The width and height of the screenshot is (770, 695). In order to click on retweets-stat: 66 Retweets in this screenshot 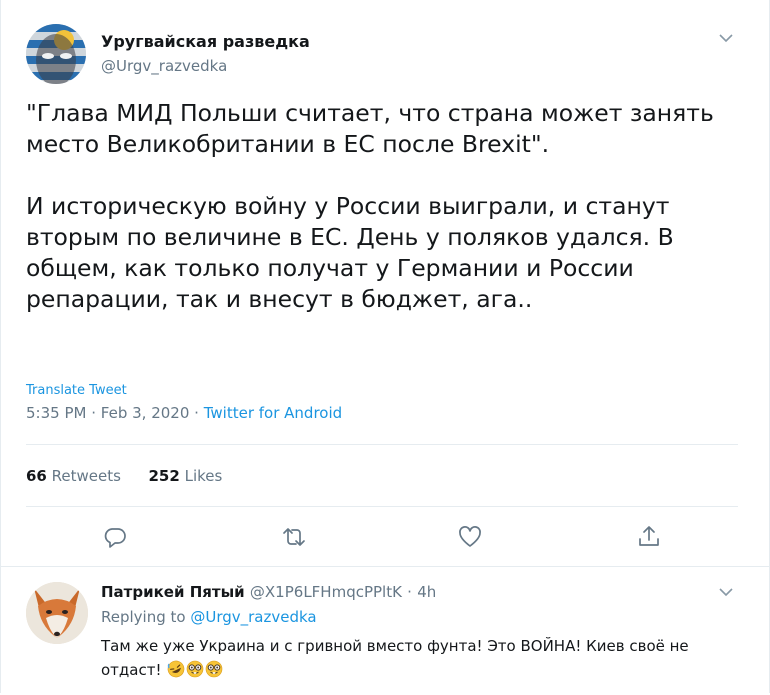, I will do `click(73, 476)`.